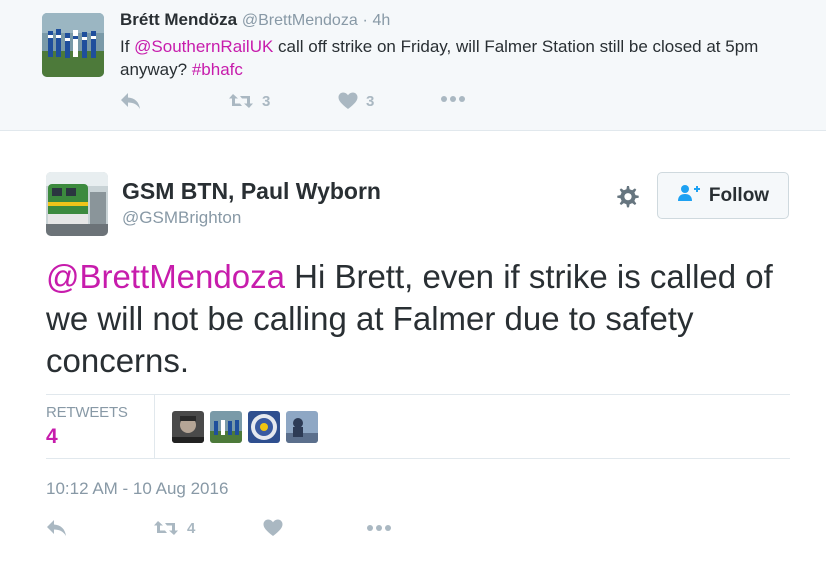 The width and height of the screenshot is (826, 574). What do you see at coordinates (73, 45) in the screenshot?
I see `parent-avatar` at bounding box center [73, 45].